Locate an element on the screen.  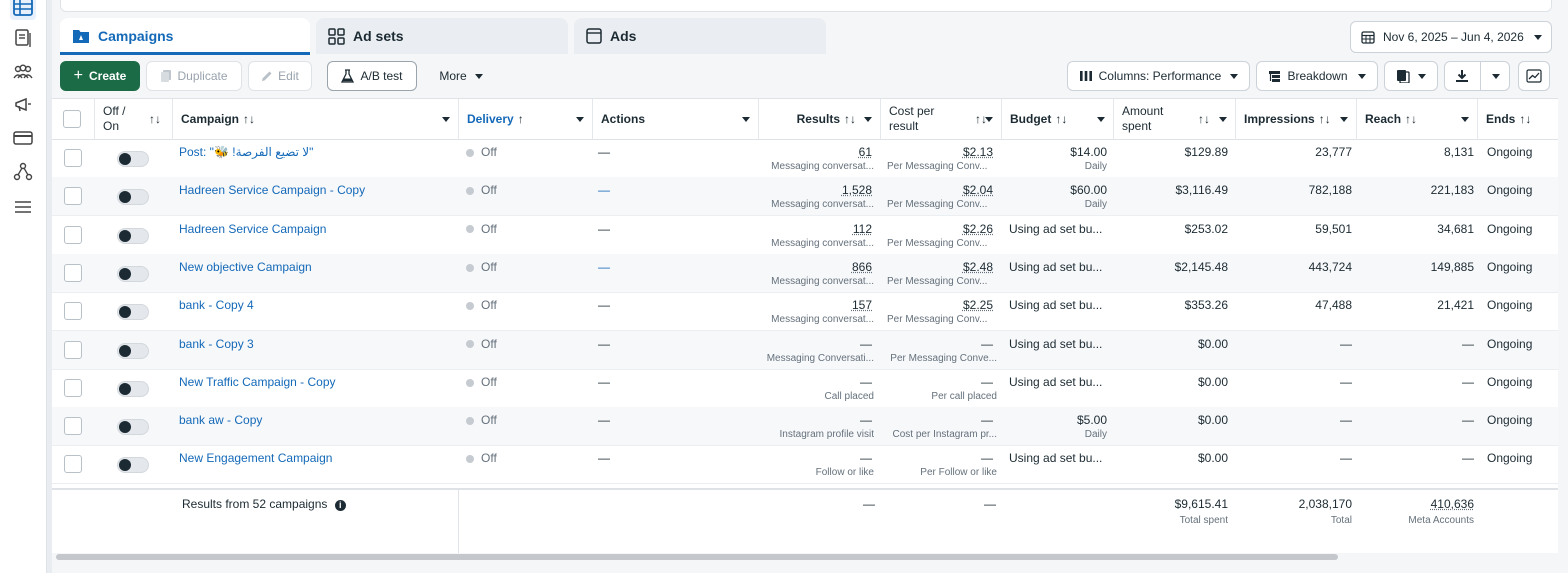
campaign-name-link: bank - Copy 4 is located at coordinates (314, 305).